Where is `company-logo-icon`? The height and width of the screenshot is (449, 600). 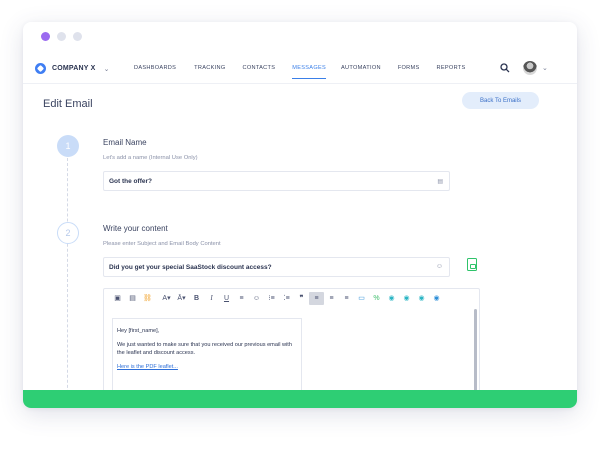
company-logo-icon is located at coordinates (40, 68).